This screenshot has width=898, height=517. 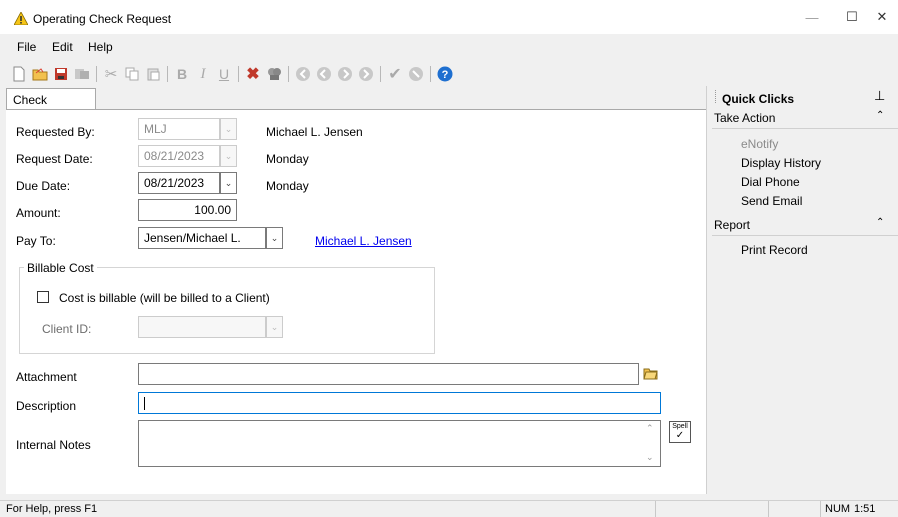 I want to click on section-report: Report, so click(x=732, y=227).